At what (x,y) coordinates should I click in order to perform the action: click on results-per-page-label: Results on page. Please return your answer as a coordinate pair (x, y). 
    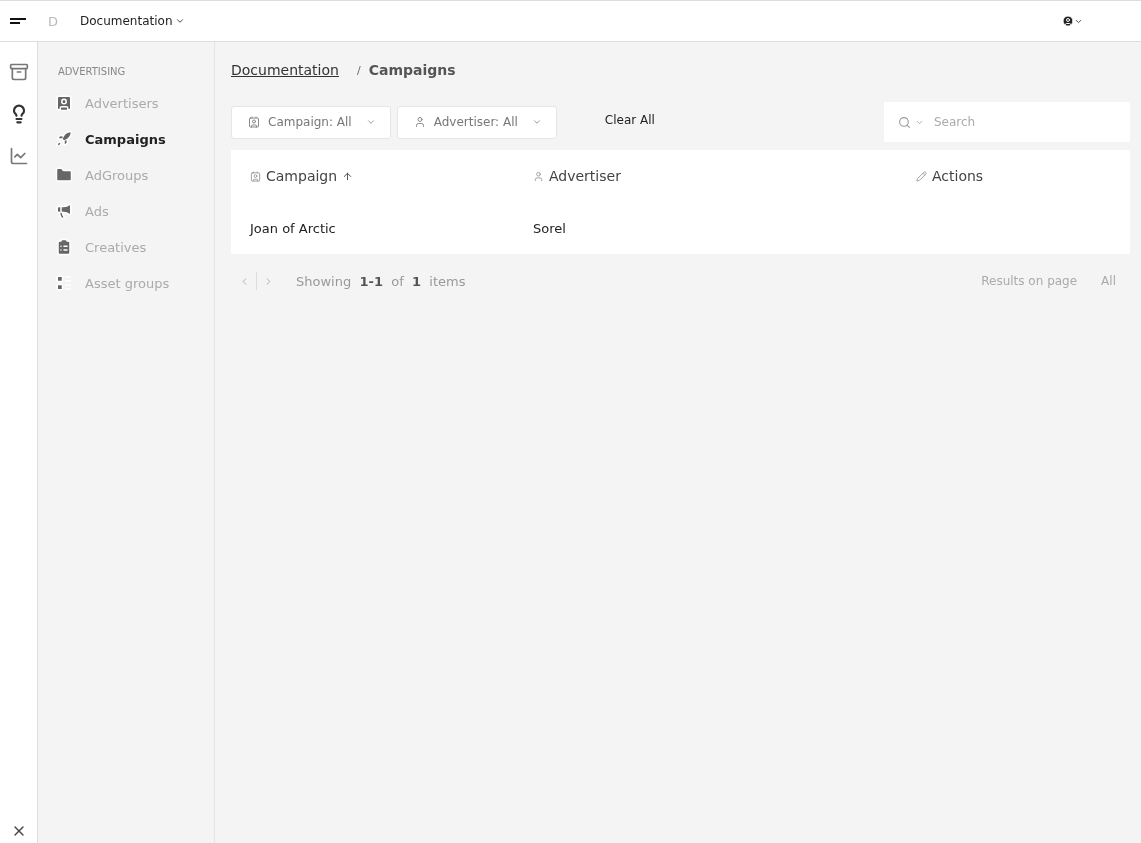
    Looking at the image, I should click on (1029, 281).